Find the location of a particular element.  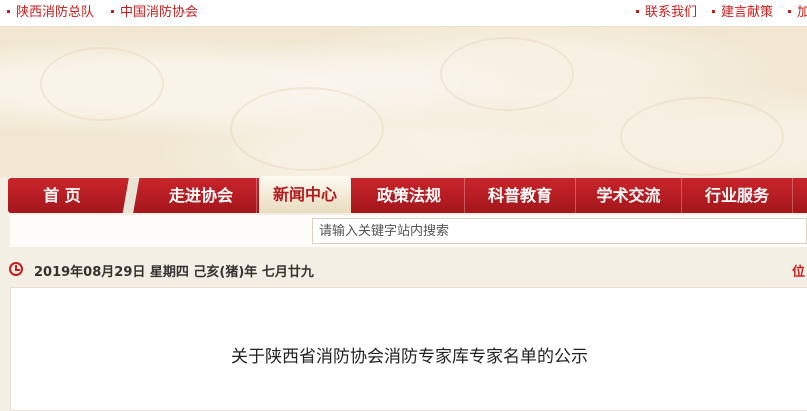

nav-policies: 政策法规 is located at coordinates (409, 195).